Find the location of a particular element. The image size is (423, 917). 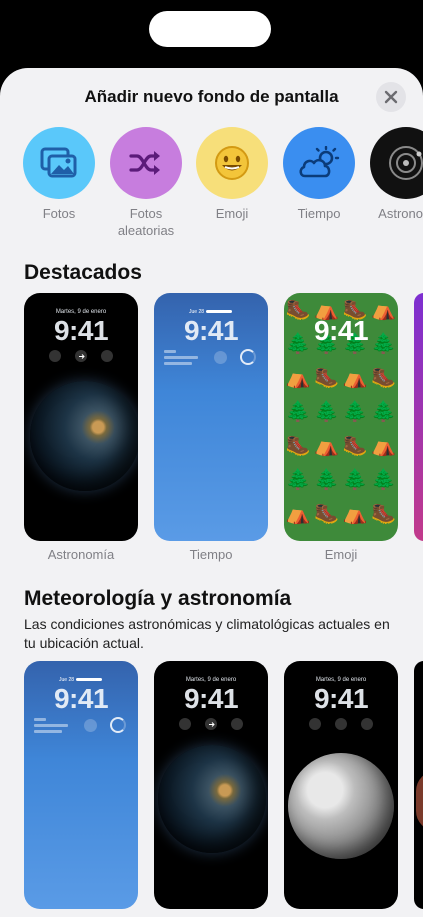

category-label: Tiempo is located at coordinates (319, 213).